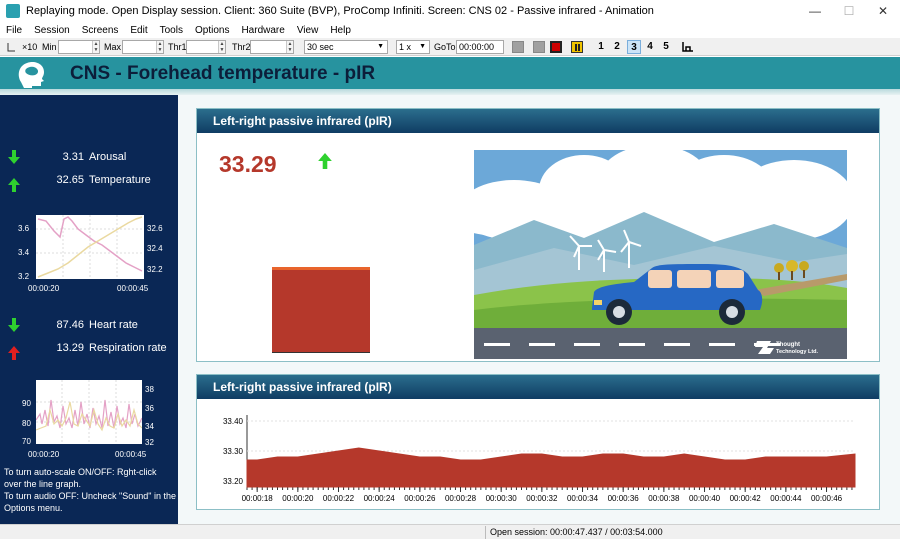  Describe the element at coordinates (450, 73) in the screenshot. I see `screen-header: CNS - Forehead temperature - pIR` at that location.